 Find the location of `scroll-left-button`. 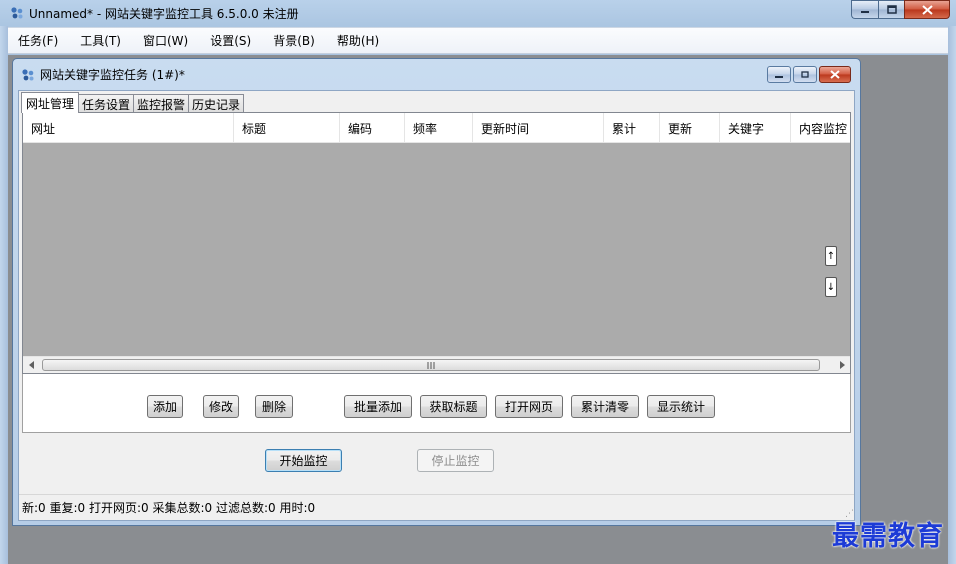

scroll-left-button is located at coordinates (31, 365).